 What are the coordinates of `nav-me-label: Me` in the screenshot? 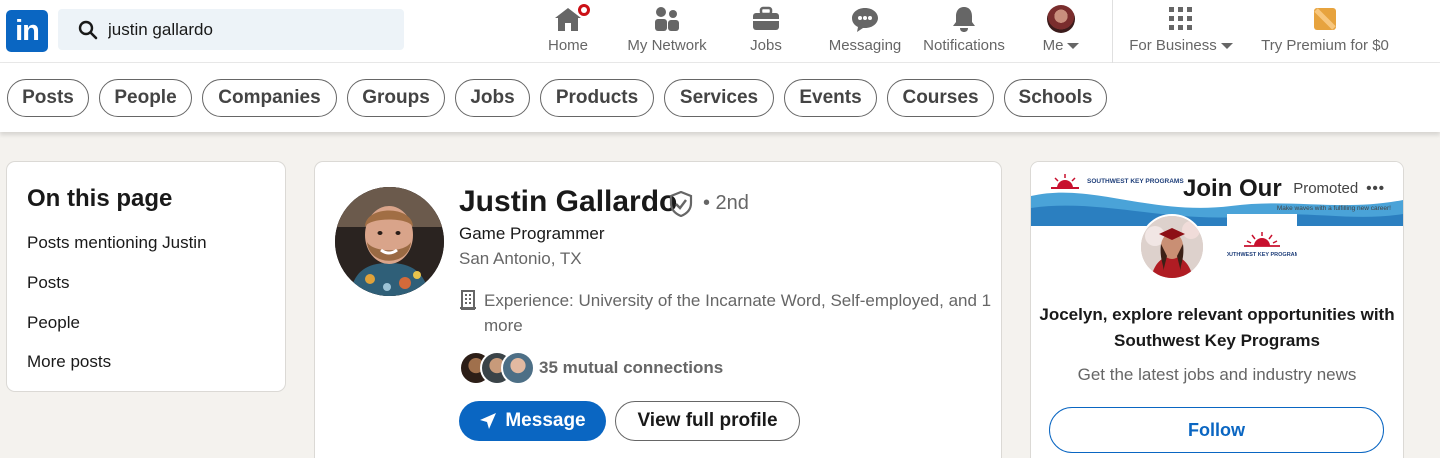 It's located at (1053, 45).